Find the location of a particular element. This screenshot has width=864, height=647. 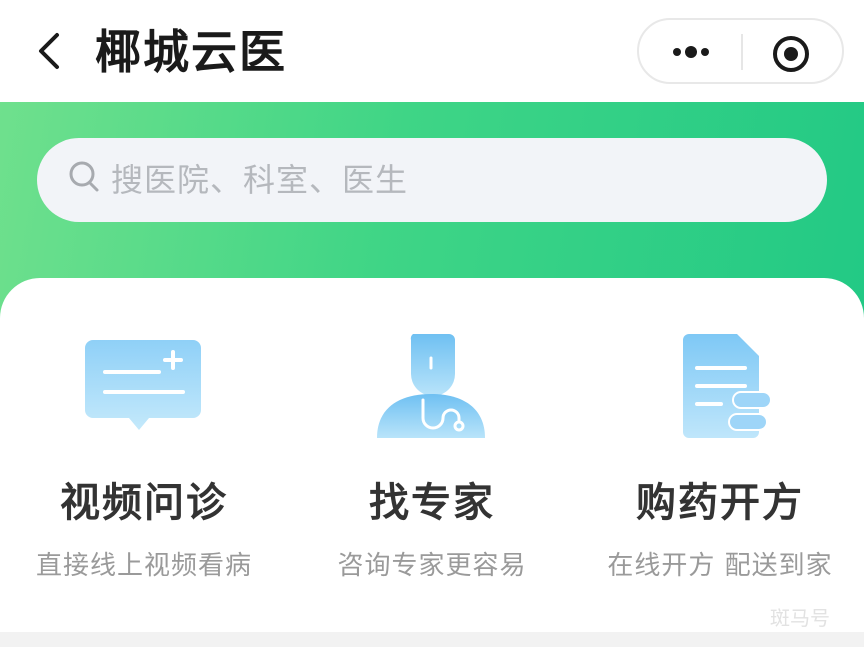

chevron-left-icon is located at coordinates (50, 51).